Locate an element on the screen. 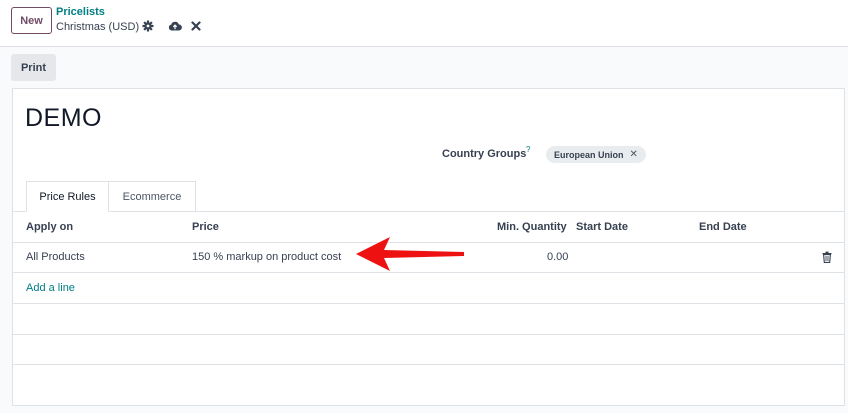 This screenshot has width=848, height=413. country-groups-help-tooltip: ? is located at coordinates (528, 149).